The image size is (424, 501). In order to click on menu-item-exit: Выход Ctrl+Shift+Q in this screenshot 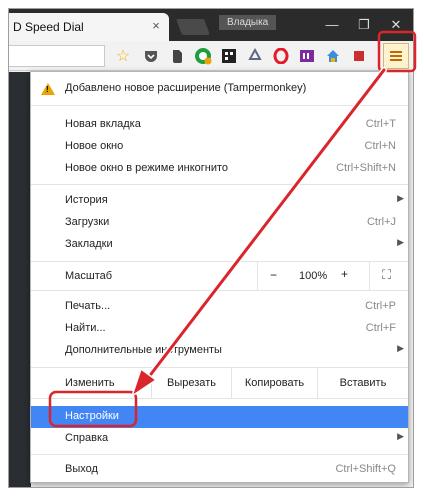, I will do `click(219, 470)`.